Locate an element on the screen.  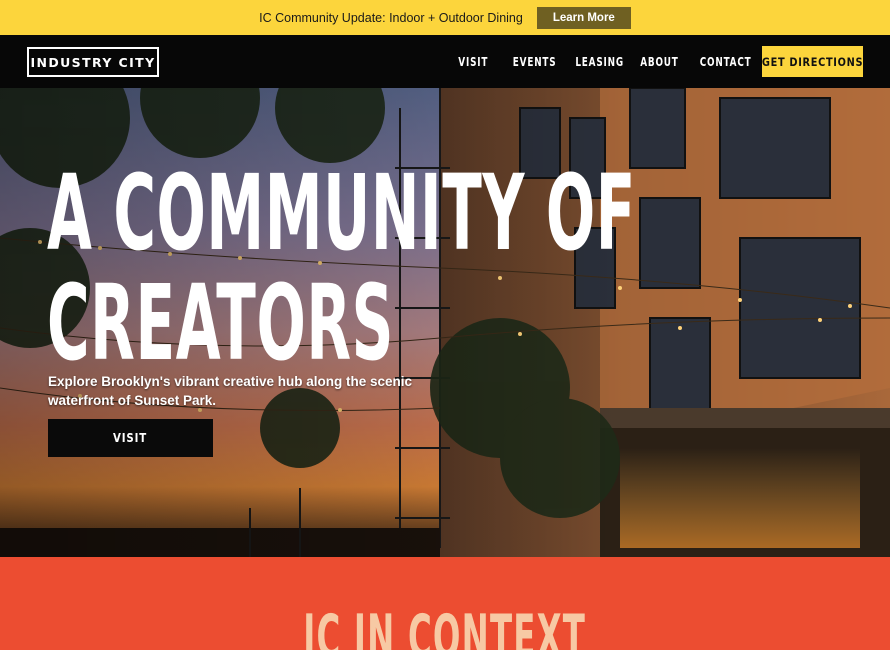
nav-link-visit: VISIT is located at coordinates (473, 62).